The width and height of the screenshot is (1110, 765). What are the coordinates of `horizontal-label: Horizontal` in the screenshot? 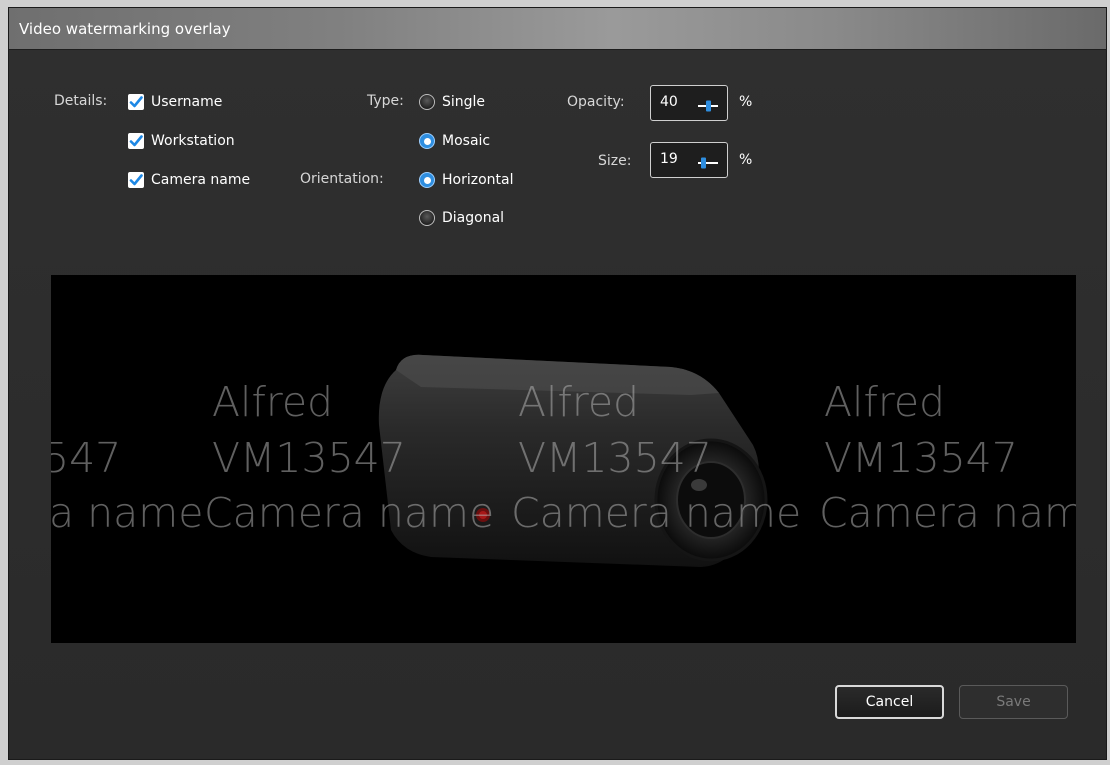 It's located at (478, 180).